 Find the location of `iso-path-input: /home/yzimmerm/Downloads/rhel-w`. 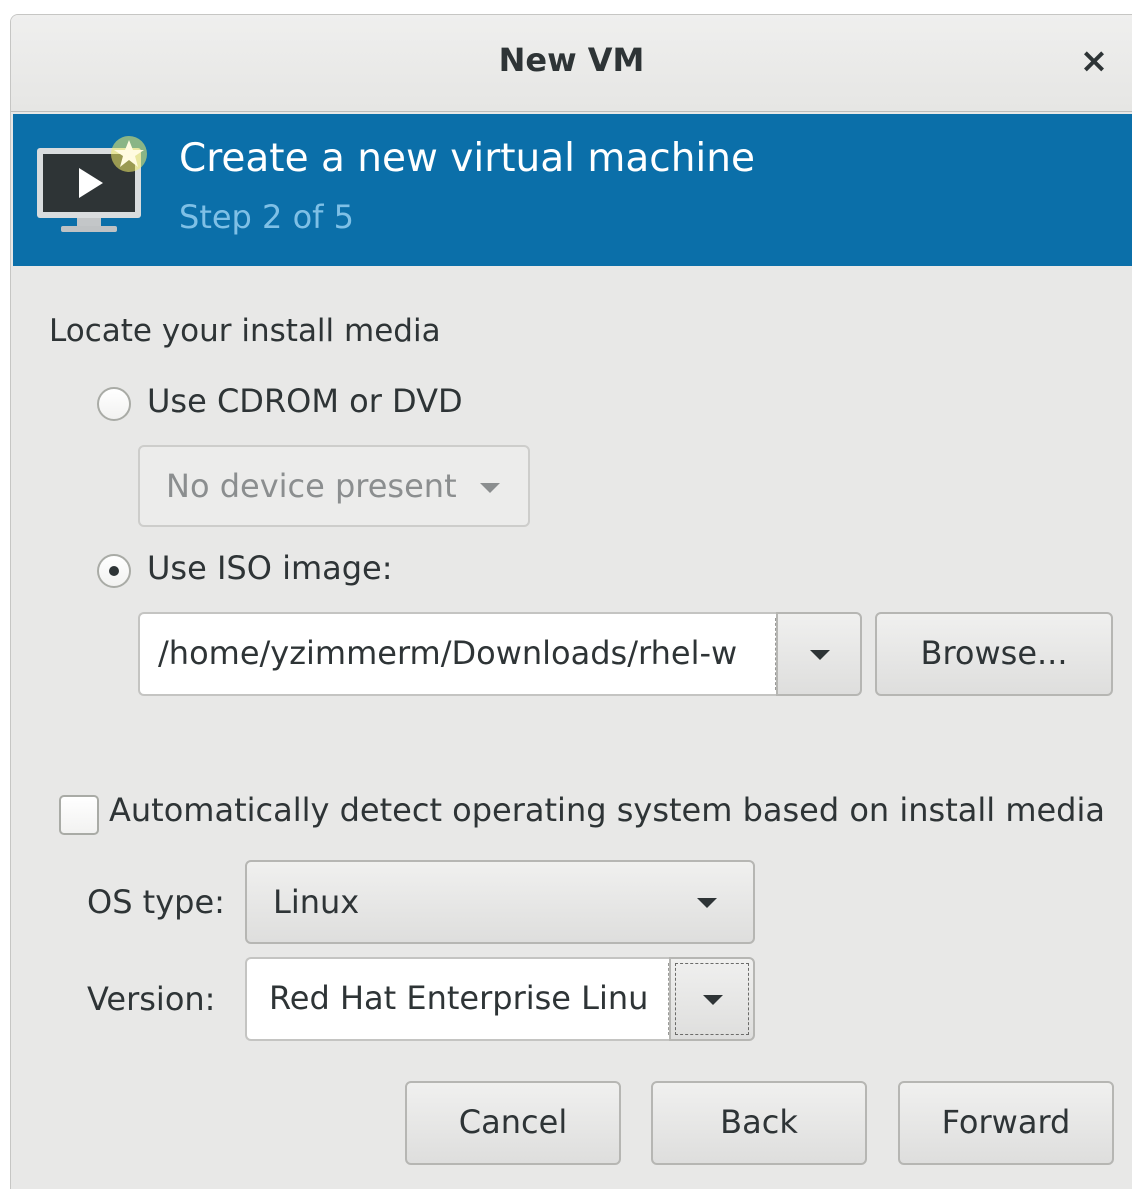

iso-path-input: /home/yzimmerm/Downloads/rhel-w is located at coordinates (457, 654).